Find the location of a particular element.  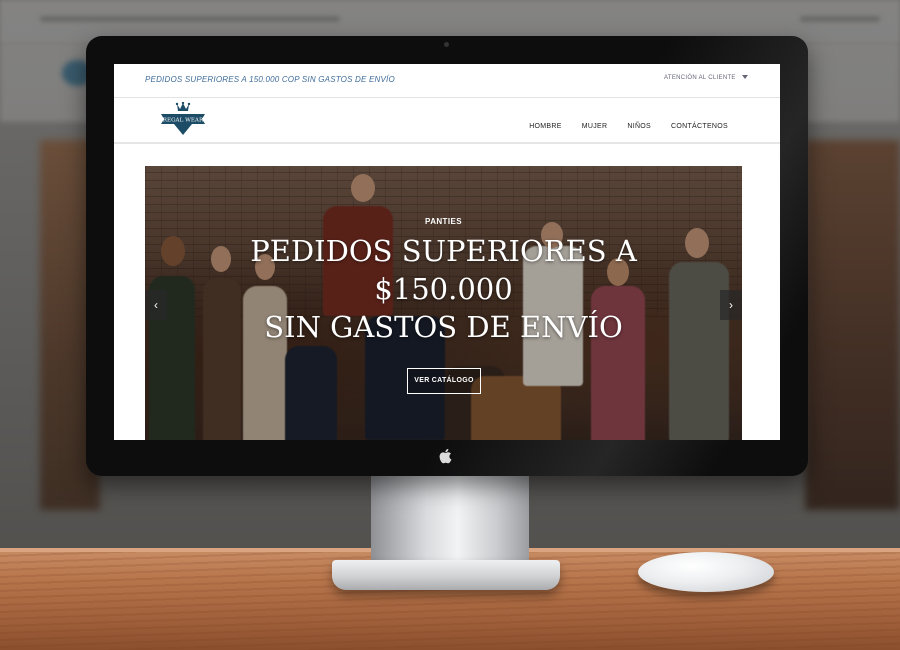

hero-title-line: PEDIDOS SUPERIORES A is located at coordinates (443, 251).